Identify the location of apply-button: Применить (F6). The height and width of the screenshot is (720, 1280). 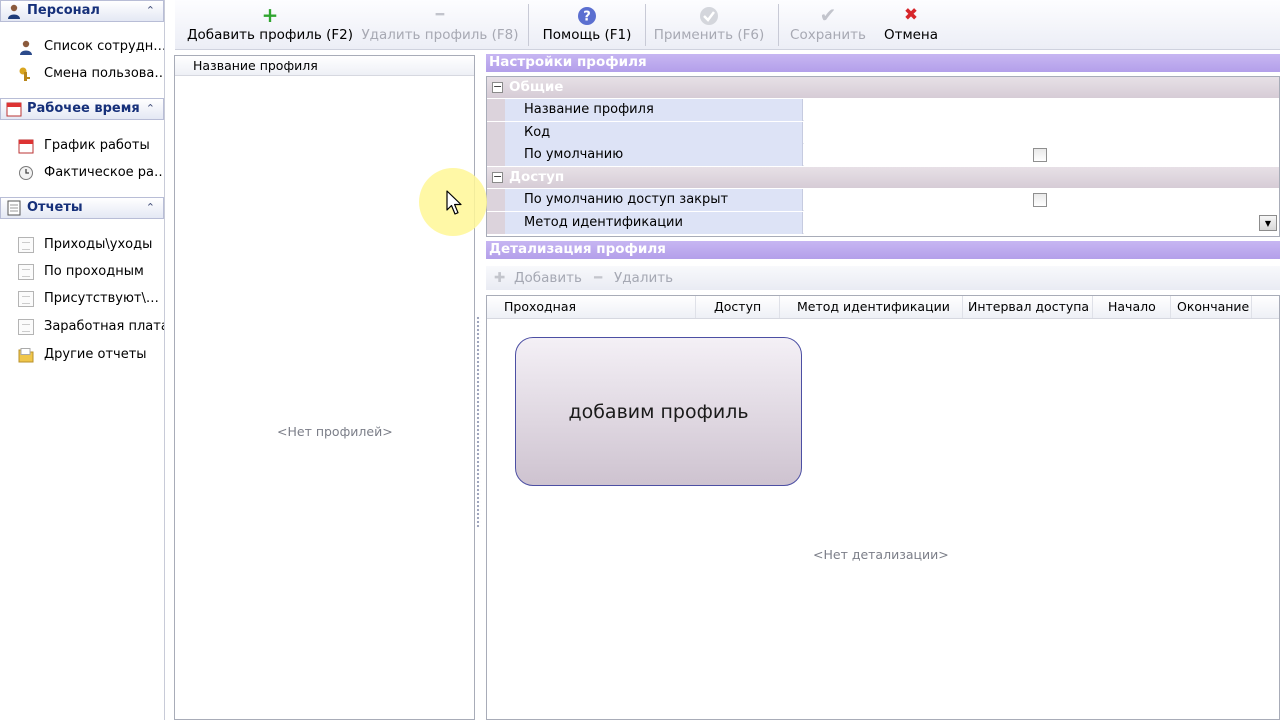
(709, 24).